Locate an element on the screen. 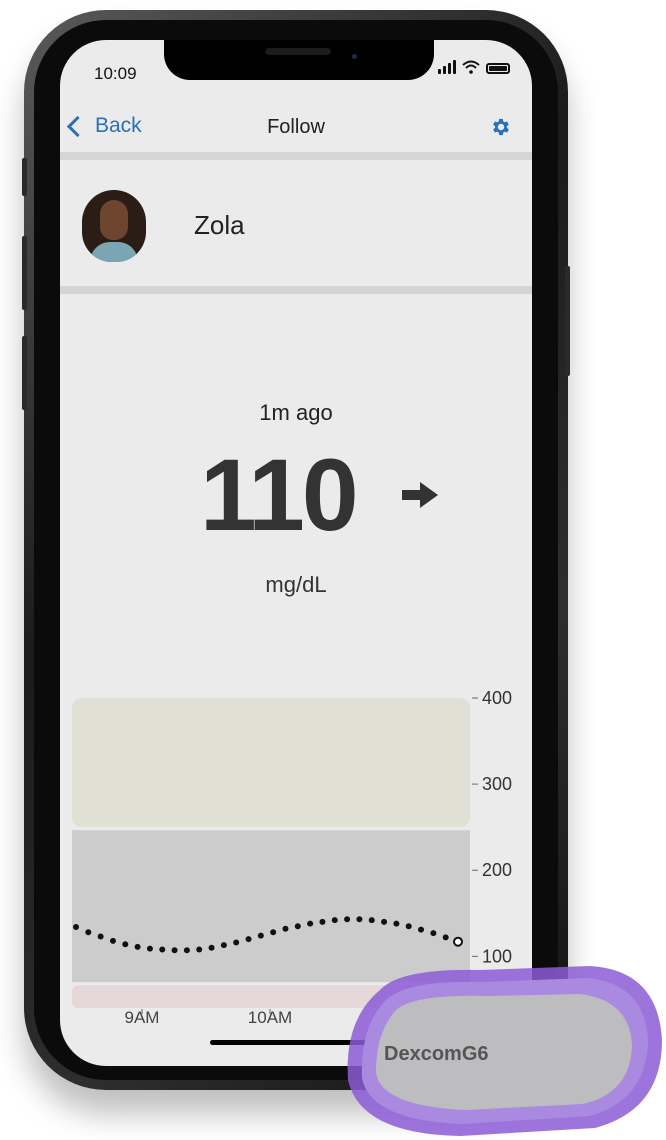 Image resolution: width=666 pixels, height=1140 pixels. reading-time-ago: 1m ago is located at coordinates (296, 412).